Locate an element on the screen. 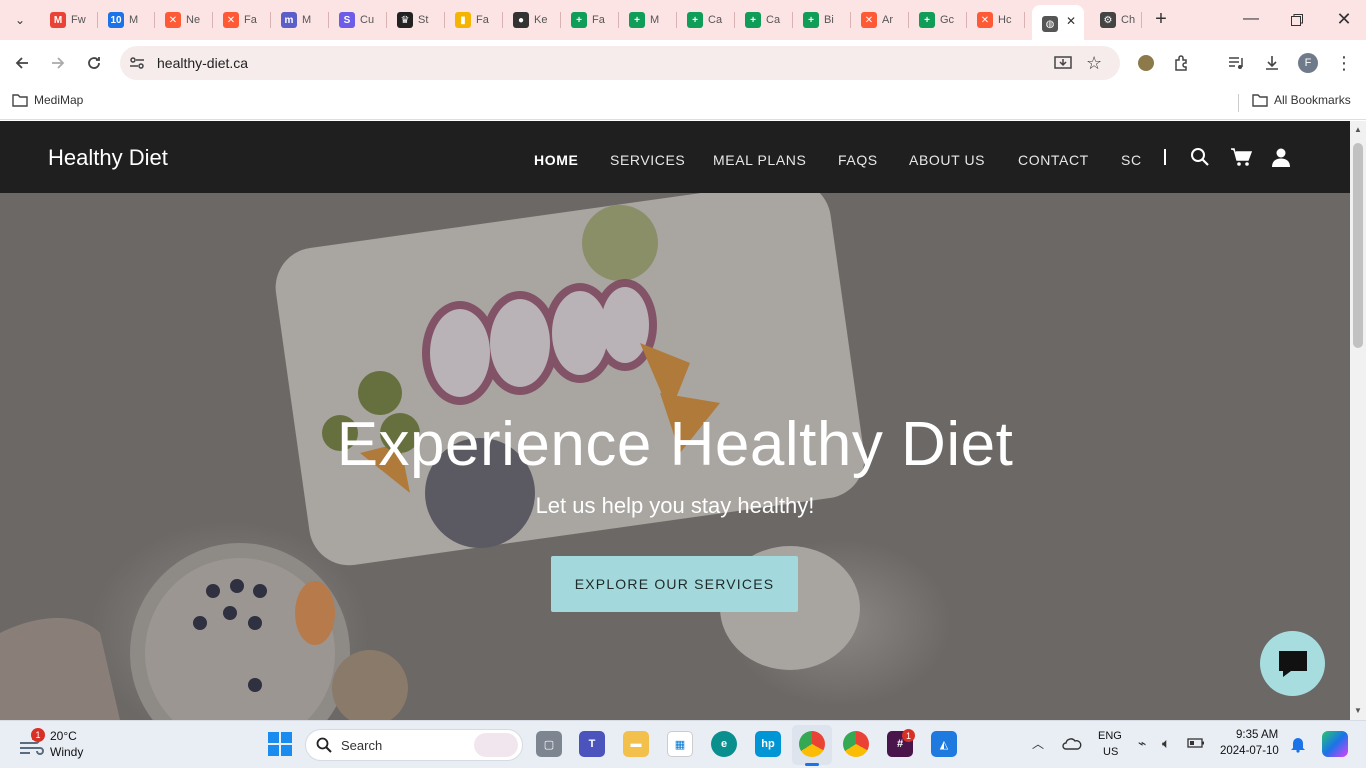 The height and width of the screenshot is (768, 1366). battery-icon is located at coordinates (1196, 745).